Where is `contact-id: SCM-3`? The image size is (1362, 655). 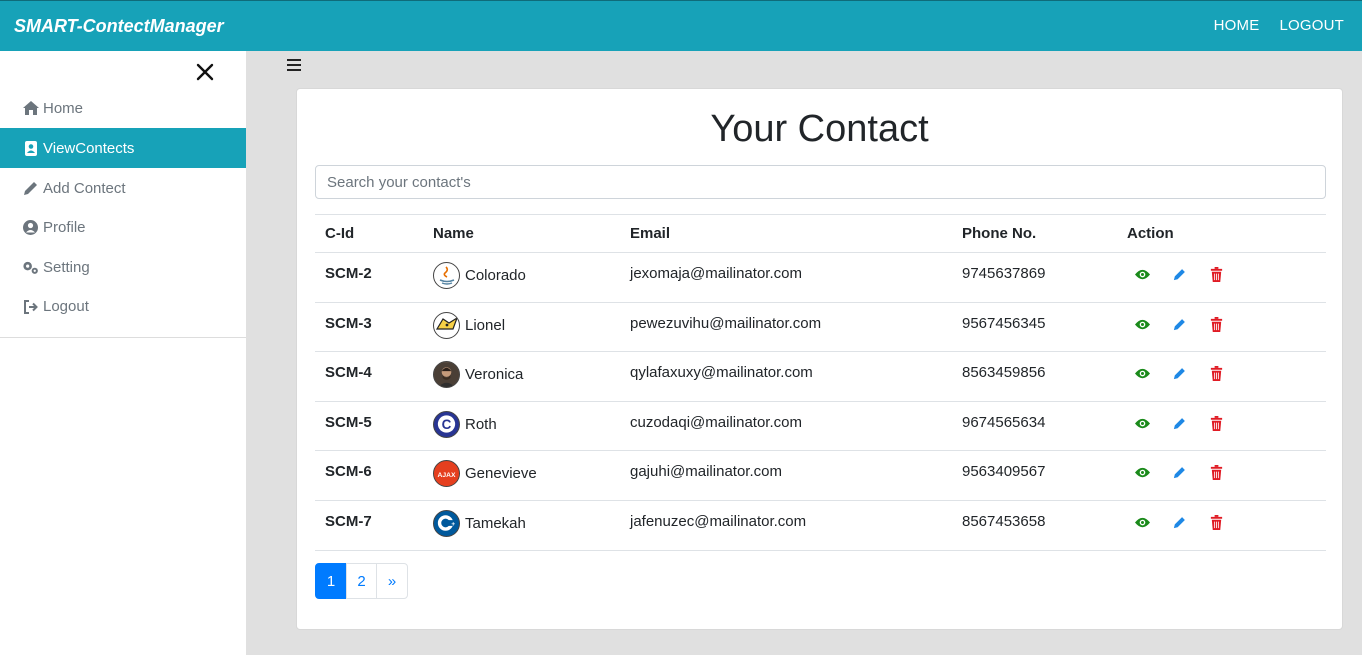 contact-id: SCM-3 is located at coordinates (369, 327).